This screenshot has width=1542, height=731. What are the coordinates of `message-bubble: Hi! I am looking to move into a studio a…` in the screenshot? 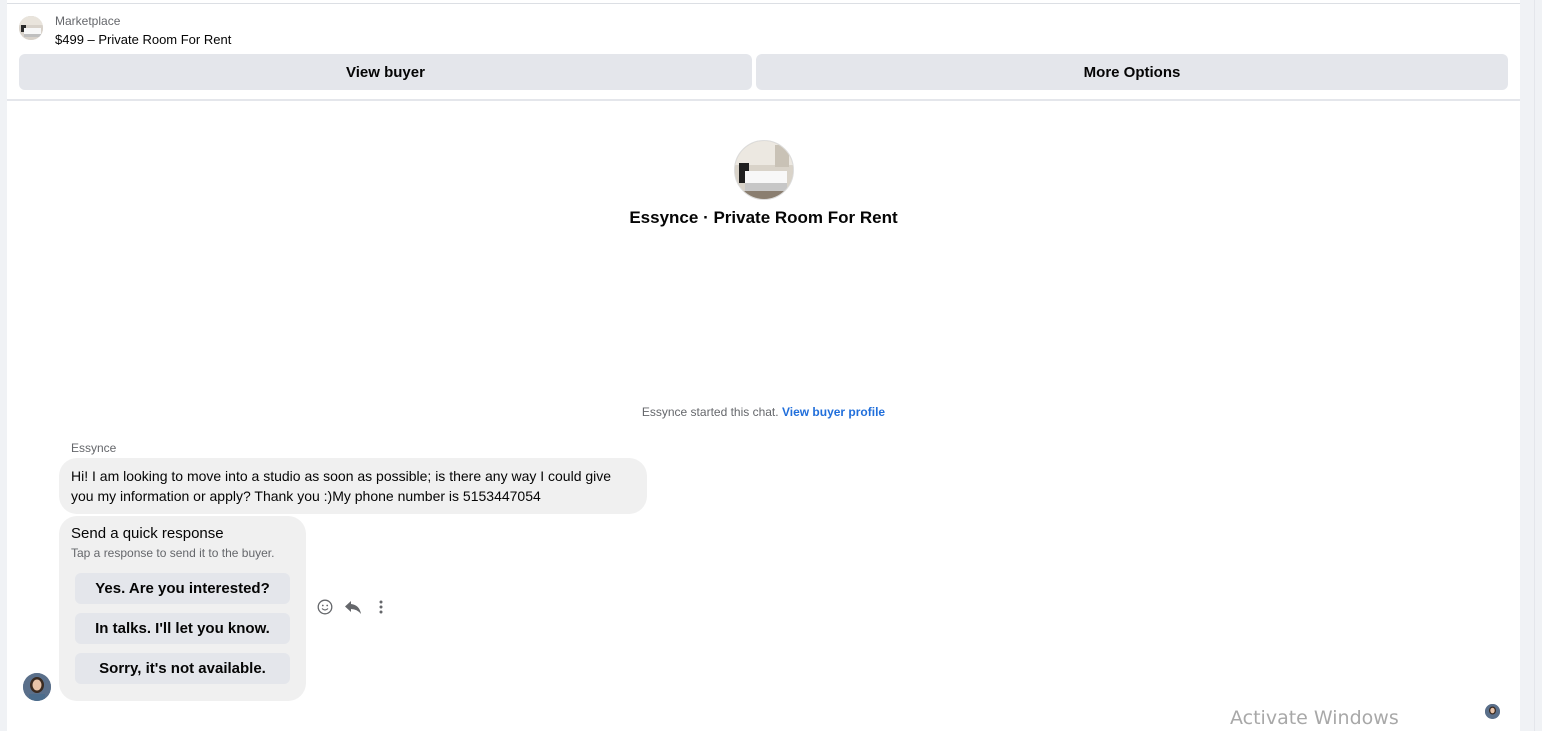 It's located at (353, 486).